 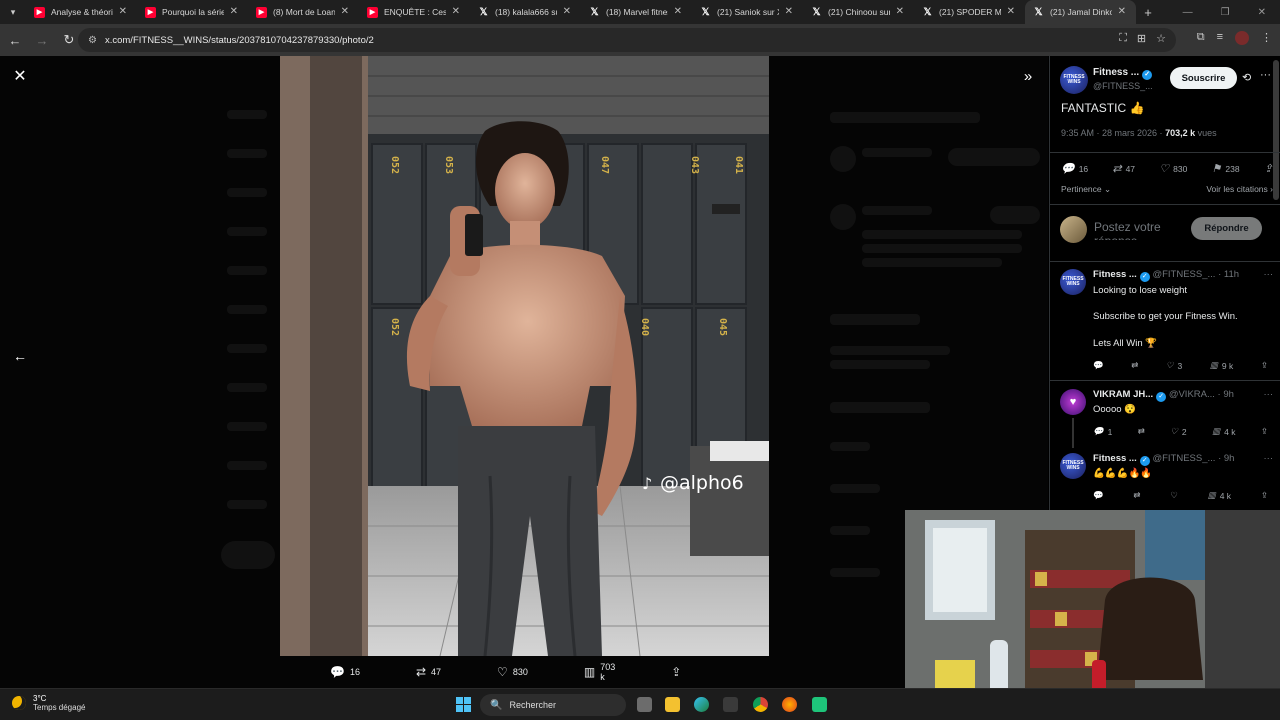 What do you see at coordinates (13, 12) in the screenshot?
I see `tab-search-icon: ▾` at bounding box center [13, 12].